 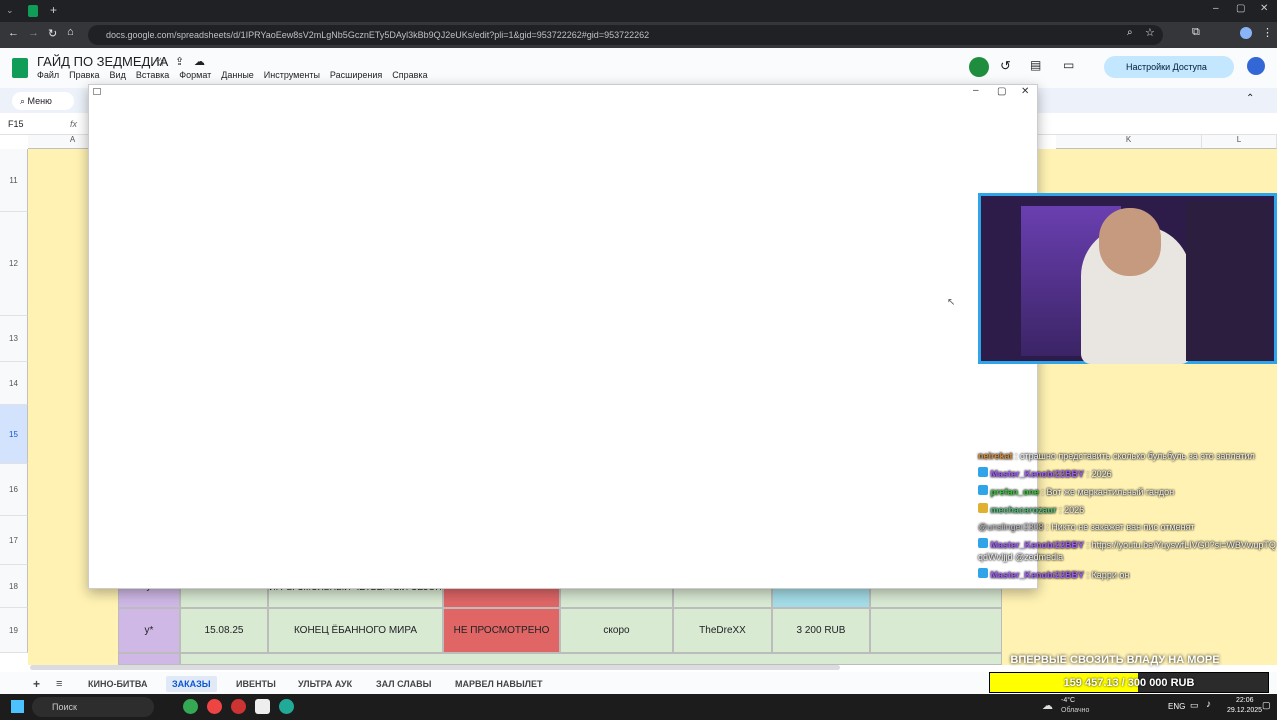 What do you see at coordinates (36, 684) in the screenshot?
I see `add-sheet-icon: +` at bounding box center [36, 684].